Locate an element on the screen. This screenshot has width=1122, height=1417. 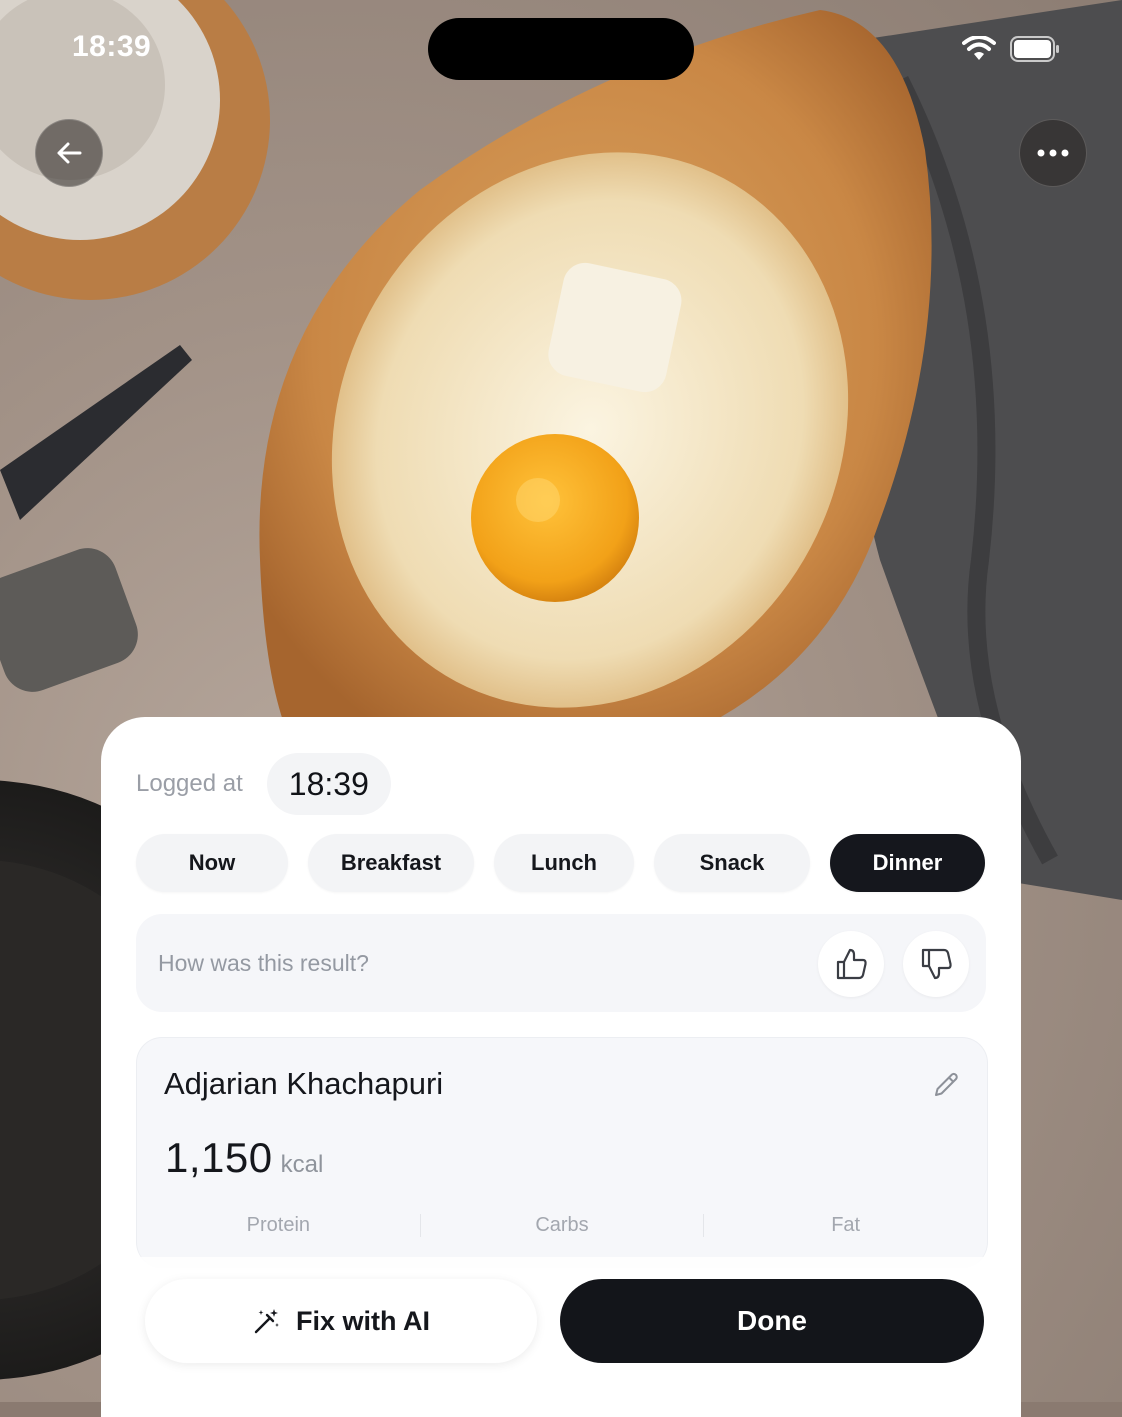
meal-type-selector: Now Breakfast Lunch Snack Dinner is located at coordinates (560, 863).